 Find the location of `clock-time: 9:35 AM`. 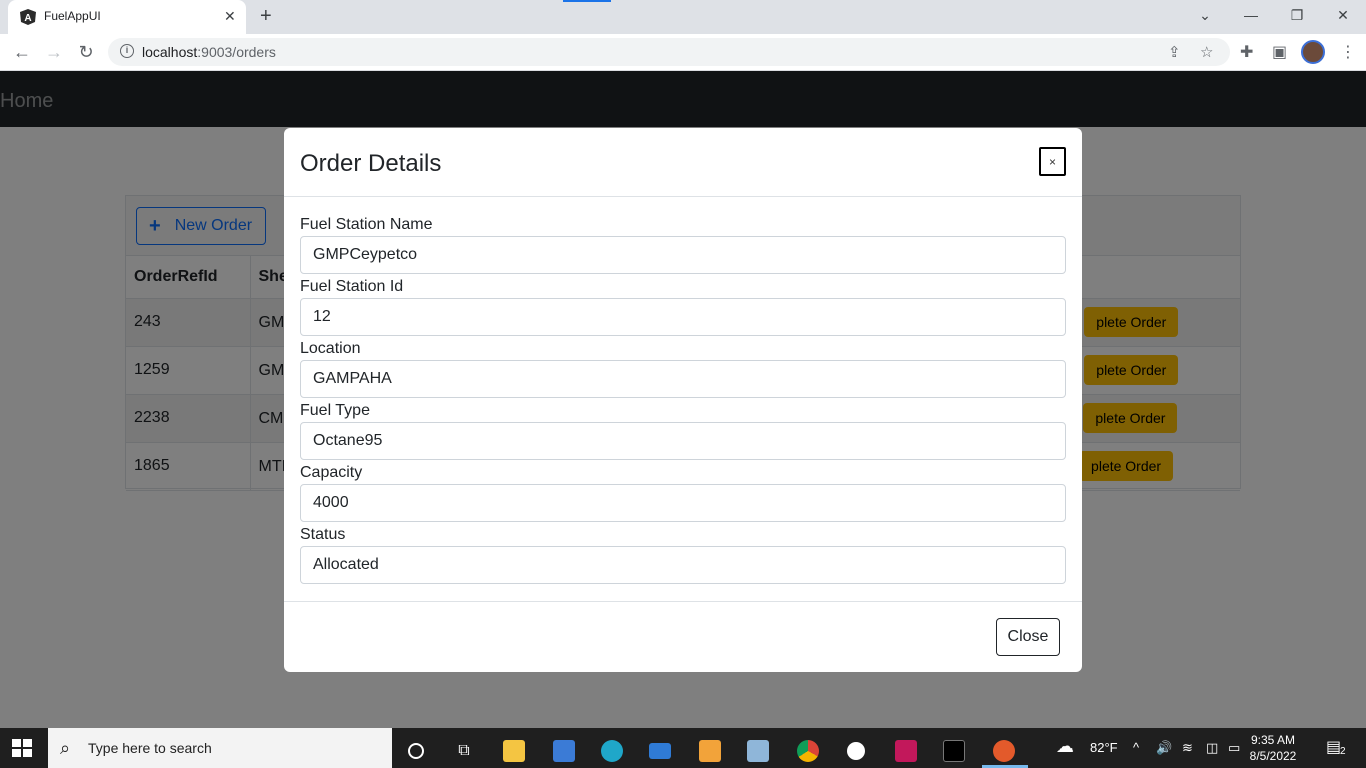

clock-time: 9:35 AM is located at coordinates (1273, 740).